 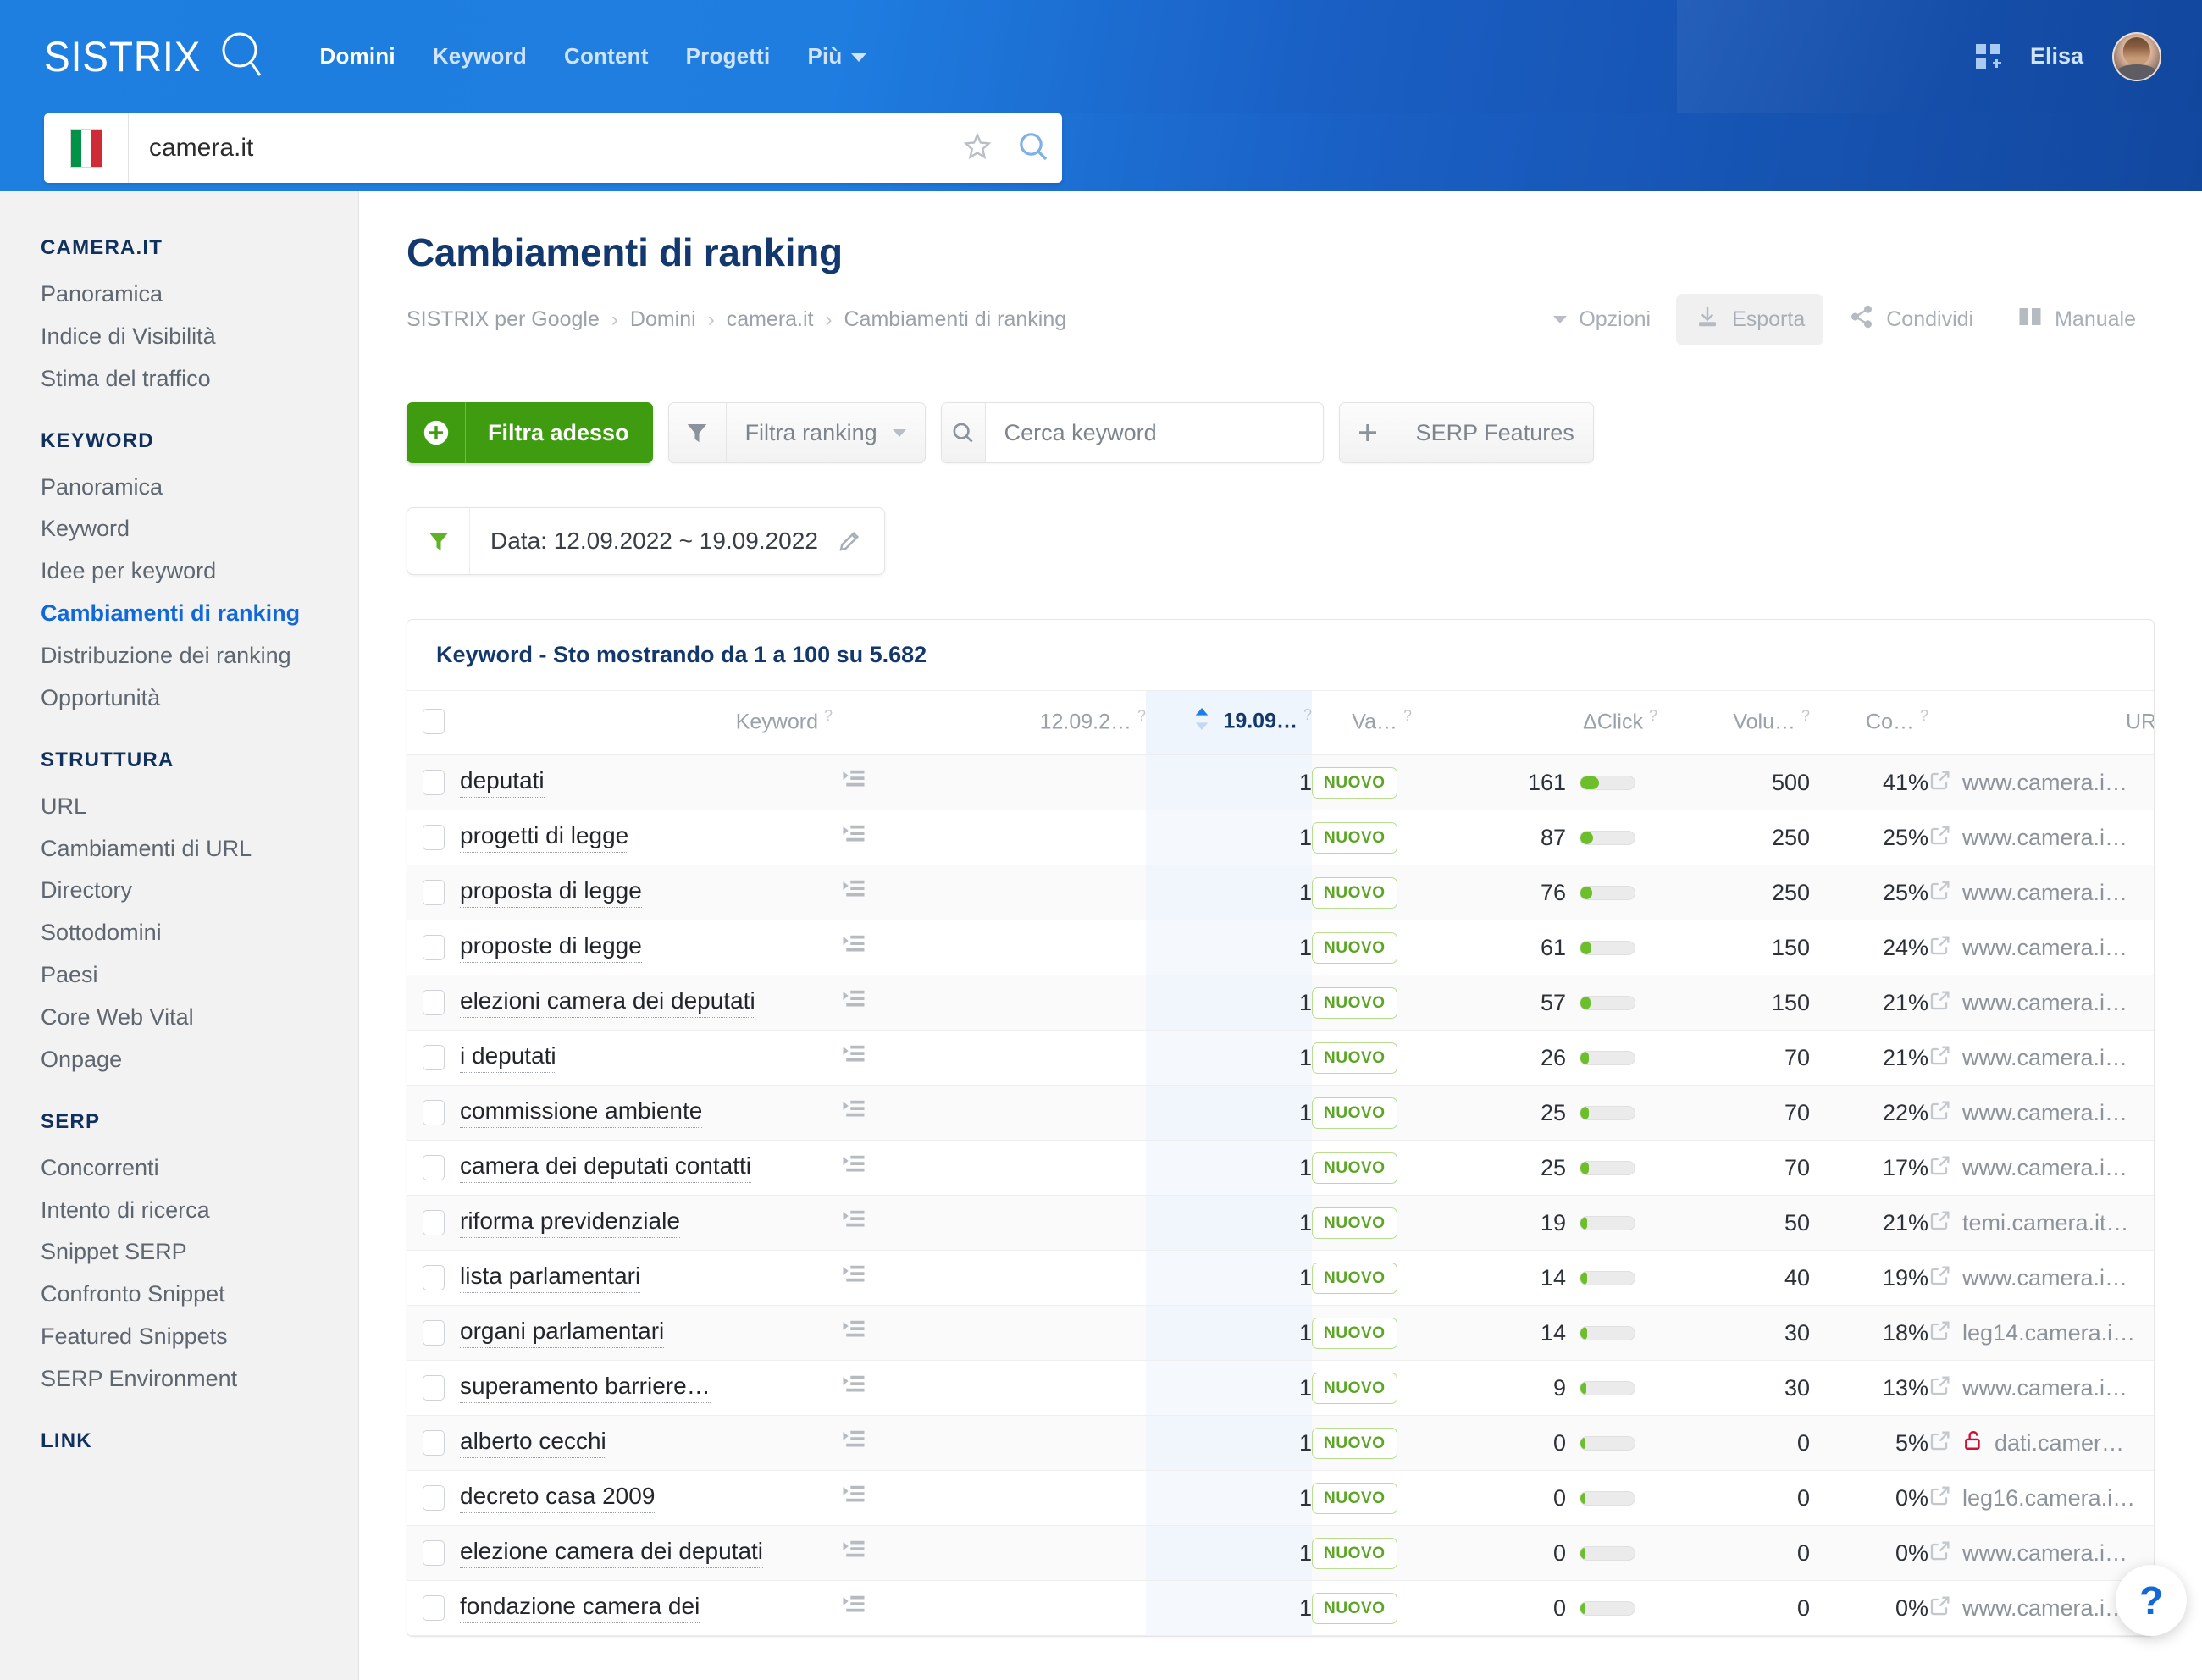 I want to click on th-competition: Co…?, so click(x=1869, y=723).